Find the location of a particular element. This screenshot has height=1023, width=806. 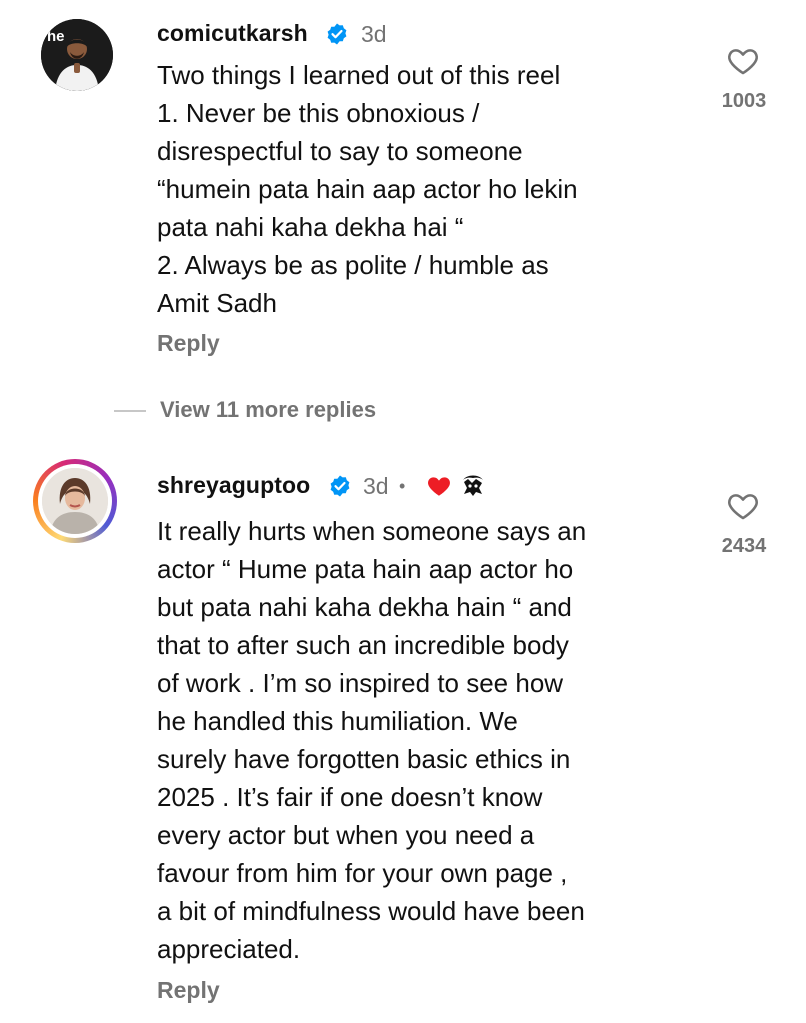

like-count: 1003 is located at coordinates (744, 101).